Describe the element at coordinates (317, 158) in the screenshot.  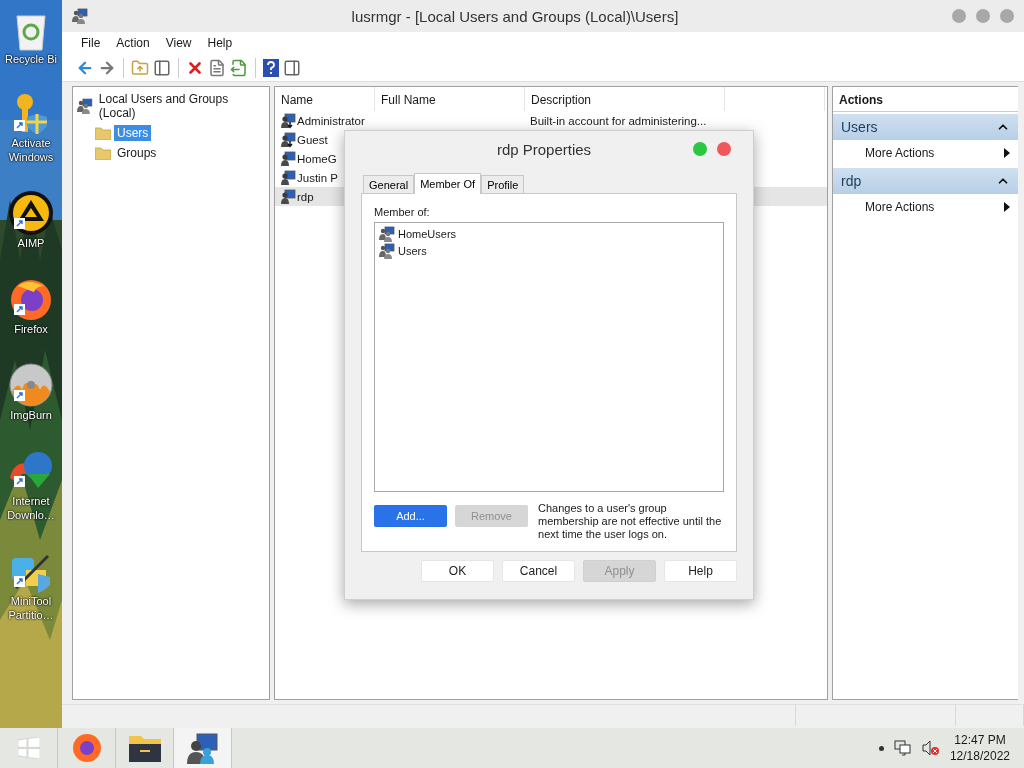
I see `user-name: HomeG` at that location.